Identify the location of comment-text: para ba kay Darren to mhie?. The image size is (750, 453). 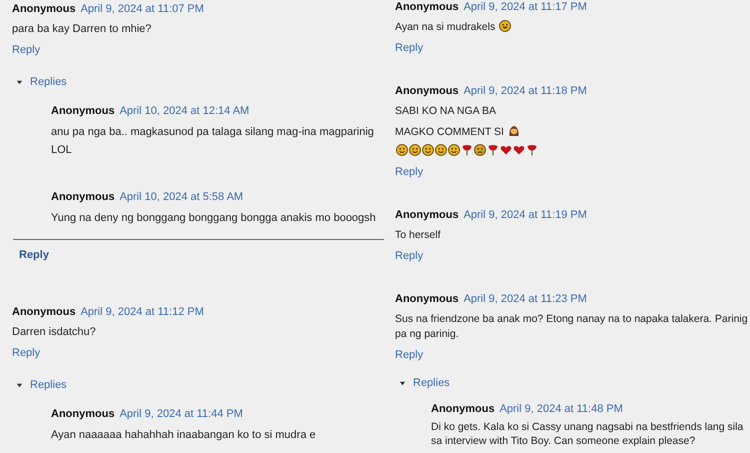
(82, 29).